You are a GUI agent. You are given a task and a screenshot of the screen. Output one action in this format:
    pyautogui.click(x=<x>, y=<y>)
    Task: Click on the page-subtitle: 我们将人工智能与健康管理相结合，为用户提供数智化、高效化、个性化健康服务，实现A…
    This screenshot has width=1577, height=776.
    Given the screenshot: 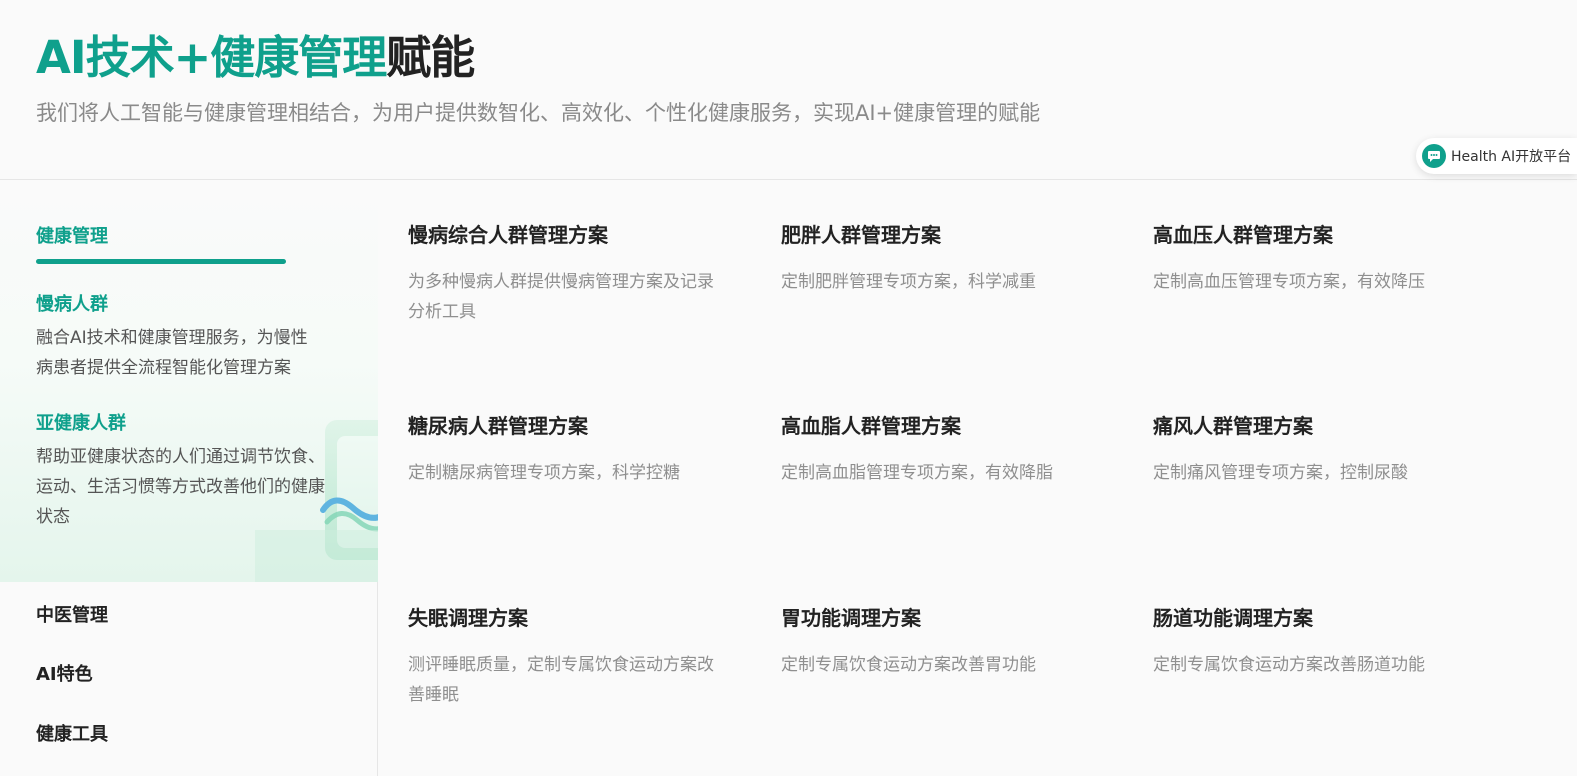 What is the action you would take?
    pyautogui.click(x=538, y=113)
    